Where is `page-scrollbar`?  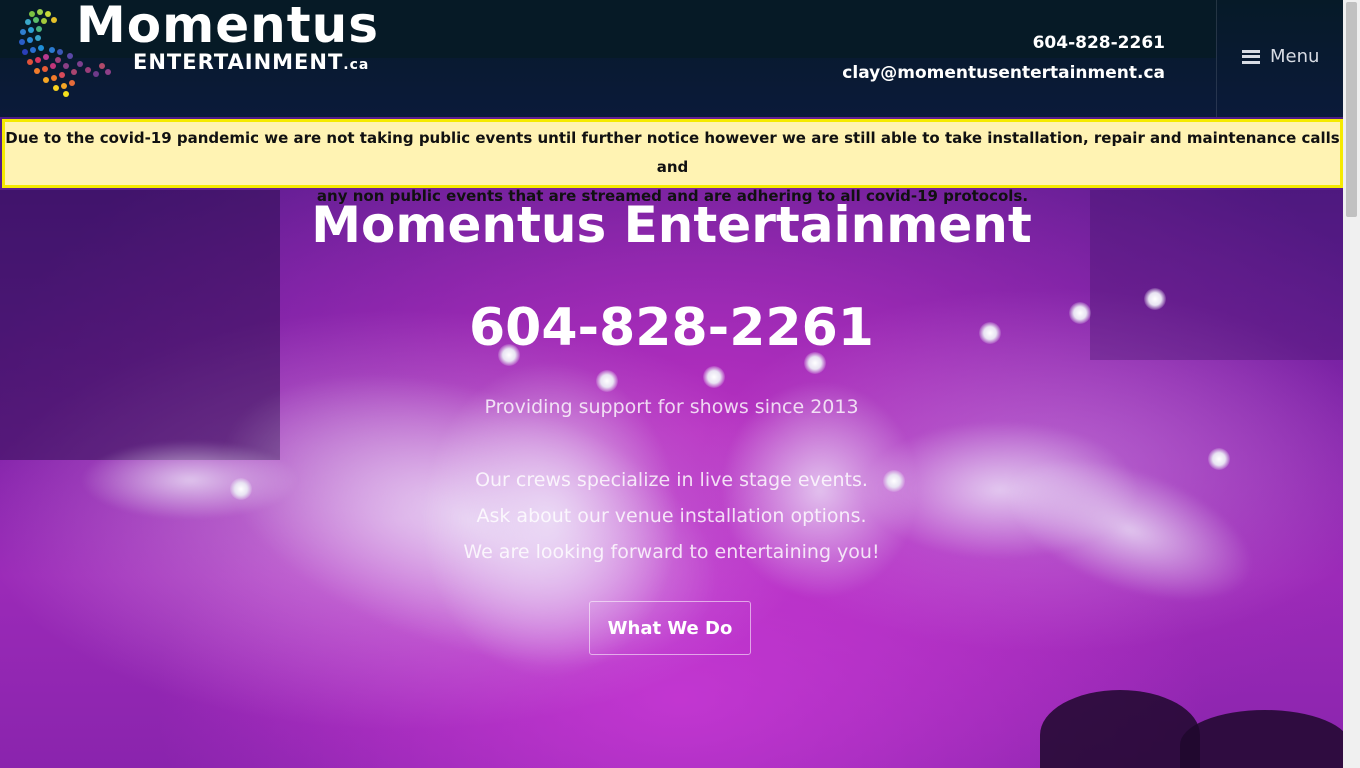 page-scrollbar is located at coordinates (1351, 384).